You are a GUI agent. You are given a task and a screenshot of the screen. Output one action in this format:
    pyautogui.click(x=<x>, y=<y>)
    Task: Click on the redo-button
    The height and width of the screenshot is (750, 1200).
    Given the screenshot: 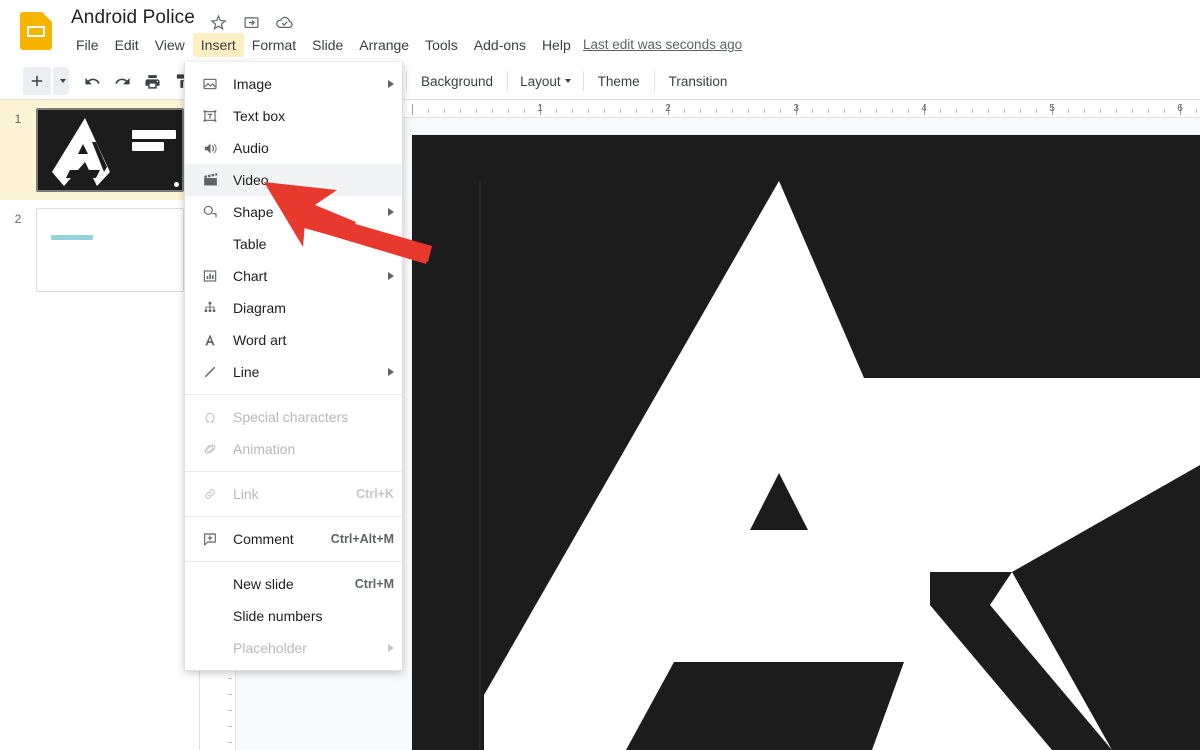 What is the action you would take?
    pyautogui.click(x=122, y=81)
    